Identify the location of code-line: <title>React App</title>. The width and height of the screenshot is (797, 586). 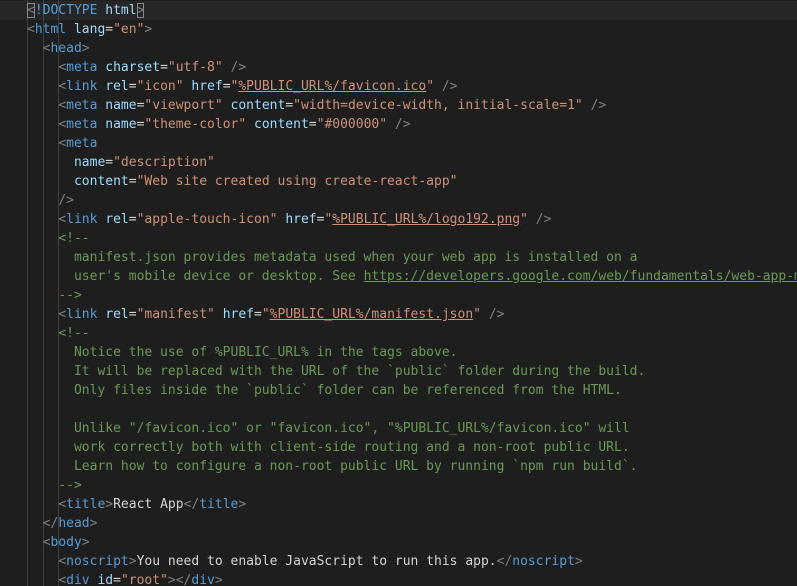
(412, 504).